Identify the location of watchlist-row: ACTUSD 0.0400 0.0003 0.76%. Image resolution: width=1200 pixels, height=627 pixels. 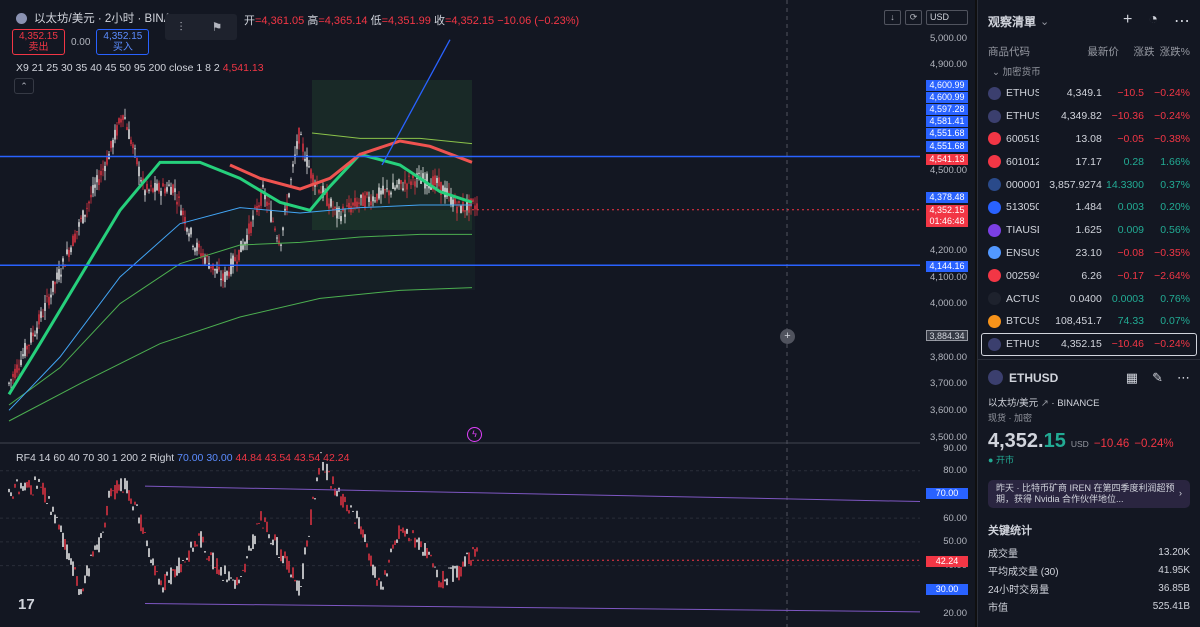
(1089, 298).